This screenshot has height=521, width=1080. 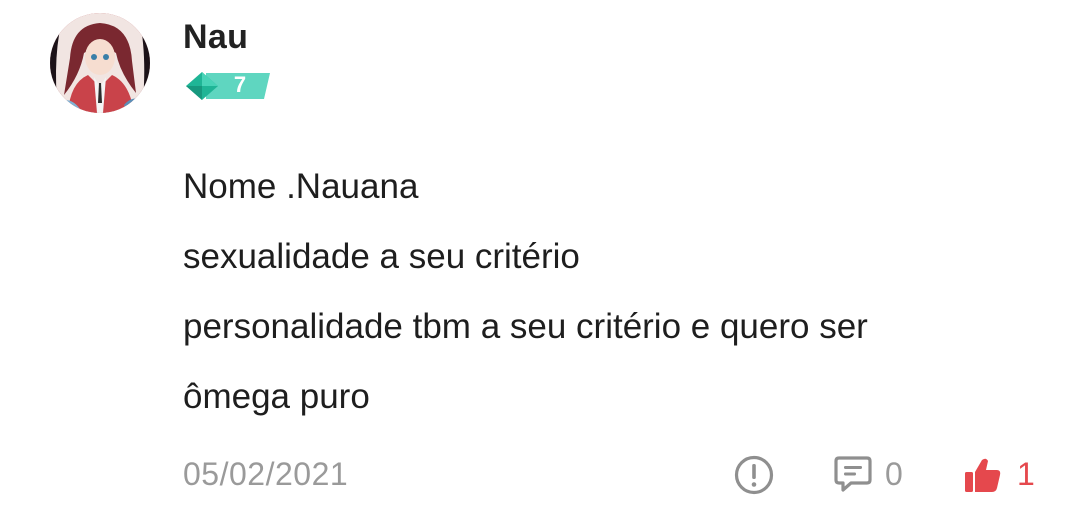 I want to click on comment-body-line: sexualidade a seu critério, so click(x=381, y=256).